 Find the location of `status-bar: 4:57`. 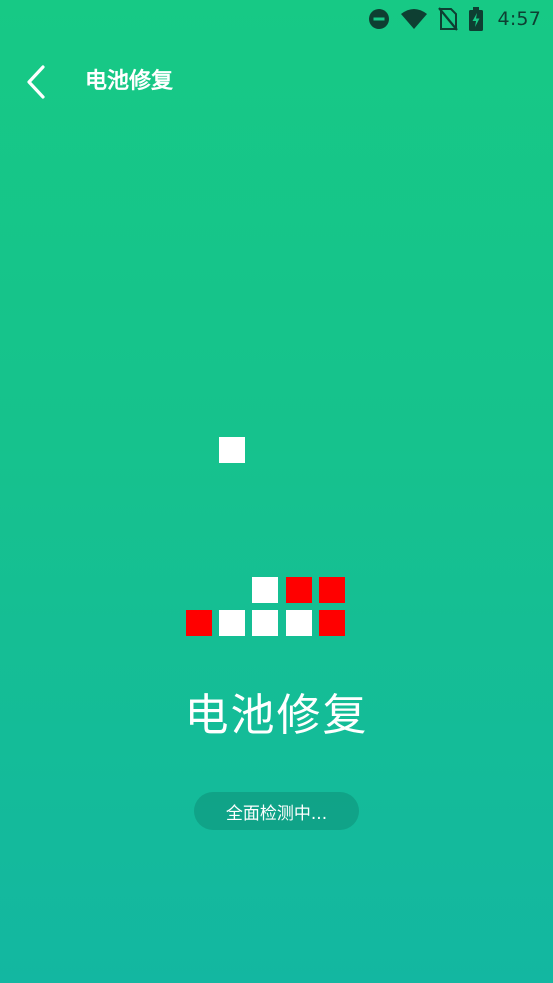

status-bar: 4:57 is located at coordinates (276, 19).